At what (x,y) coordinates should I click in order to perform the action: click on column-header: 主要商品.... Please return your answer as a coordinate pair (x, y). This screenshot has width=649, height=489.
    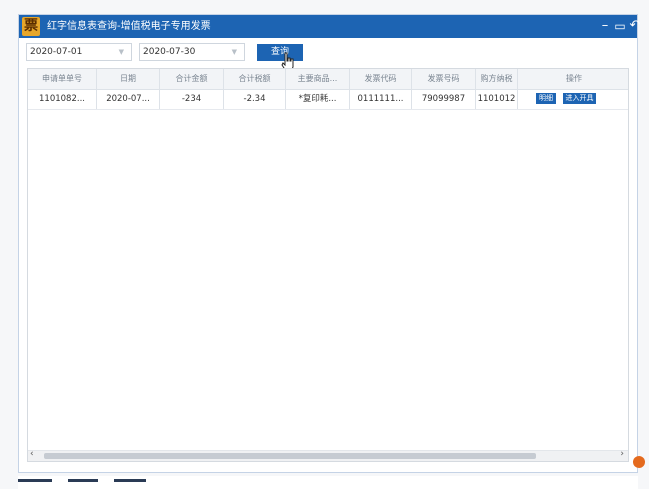
    Looking at the image, I should click on (318, 79).